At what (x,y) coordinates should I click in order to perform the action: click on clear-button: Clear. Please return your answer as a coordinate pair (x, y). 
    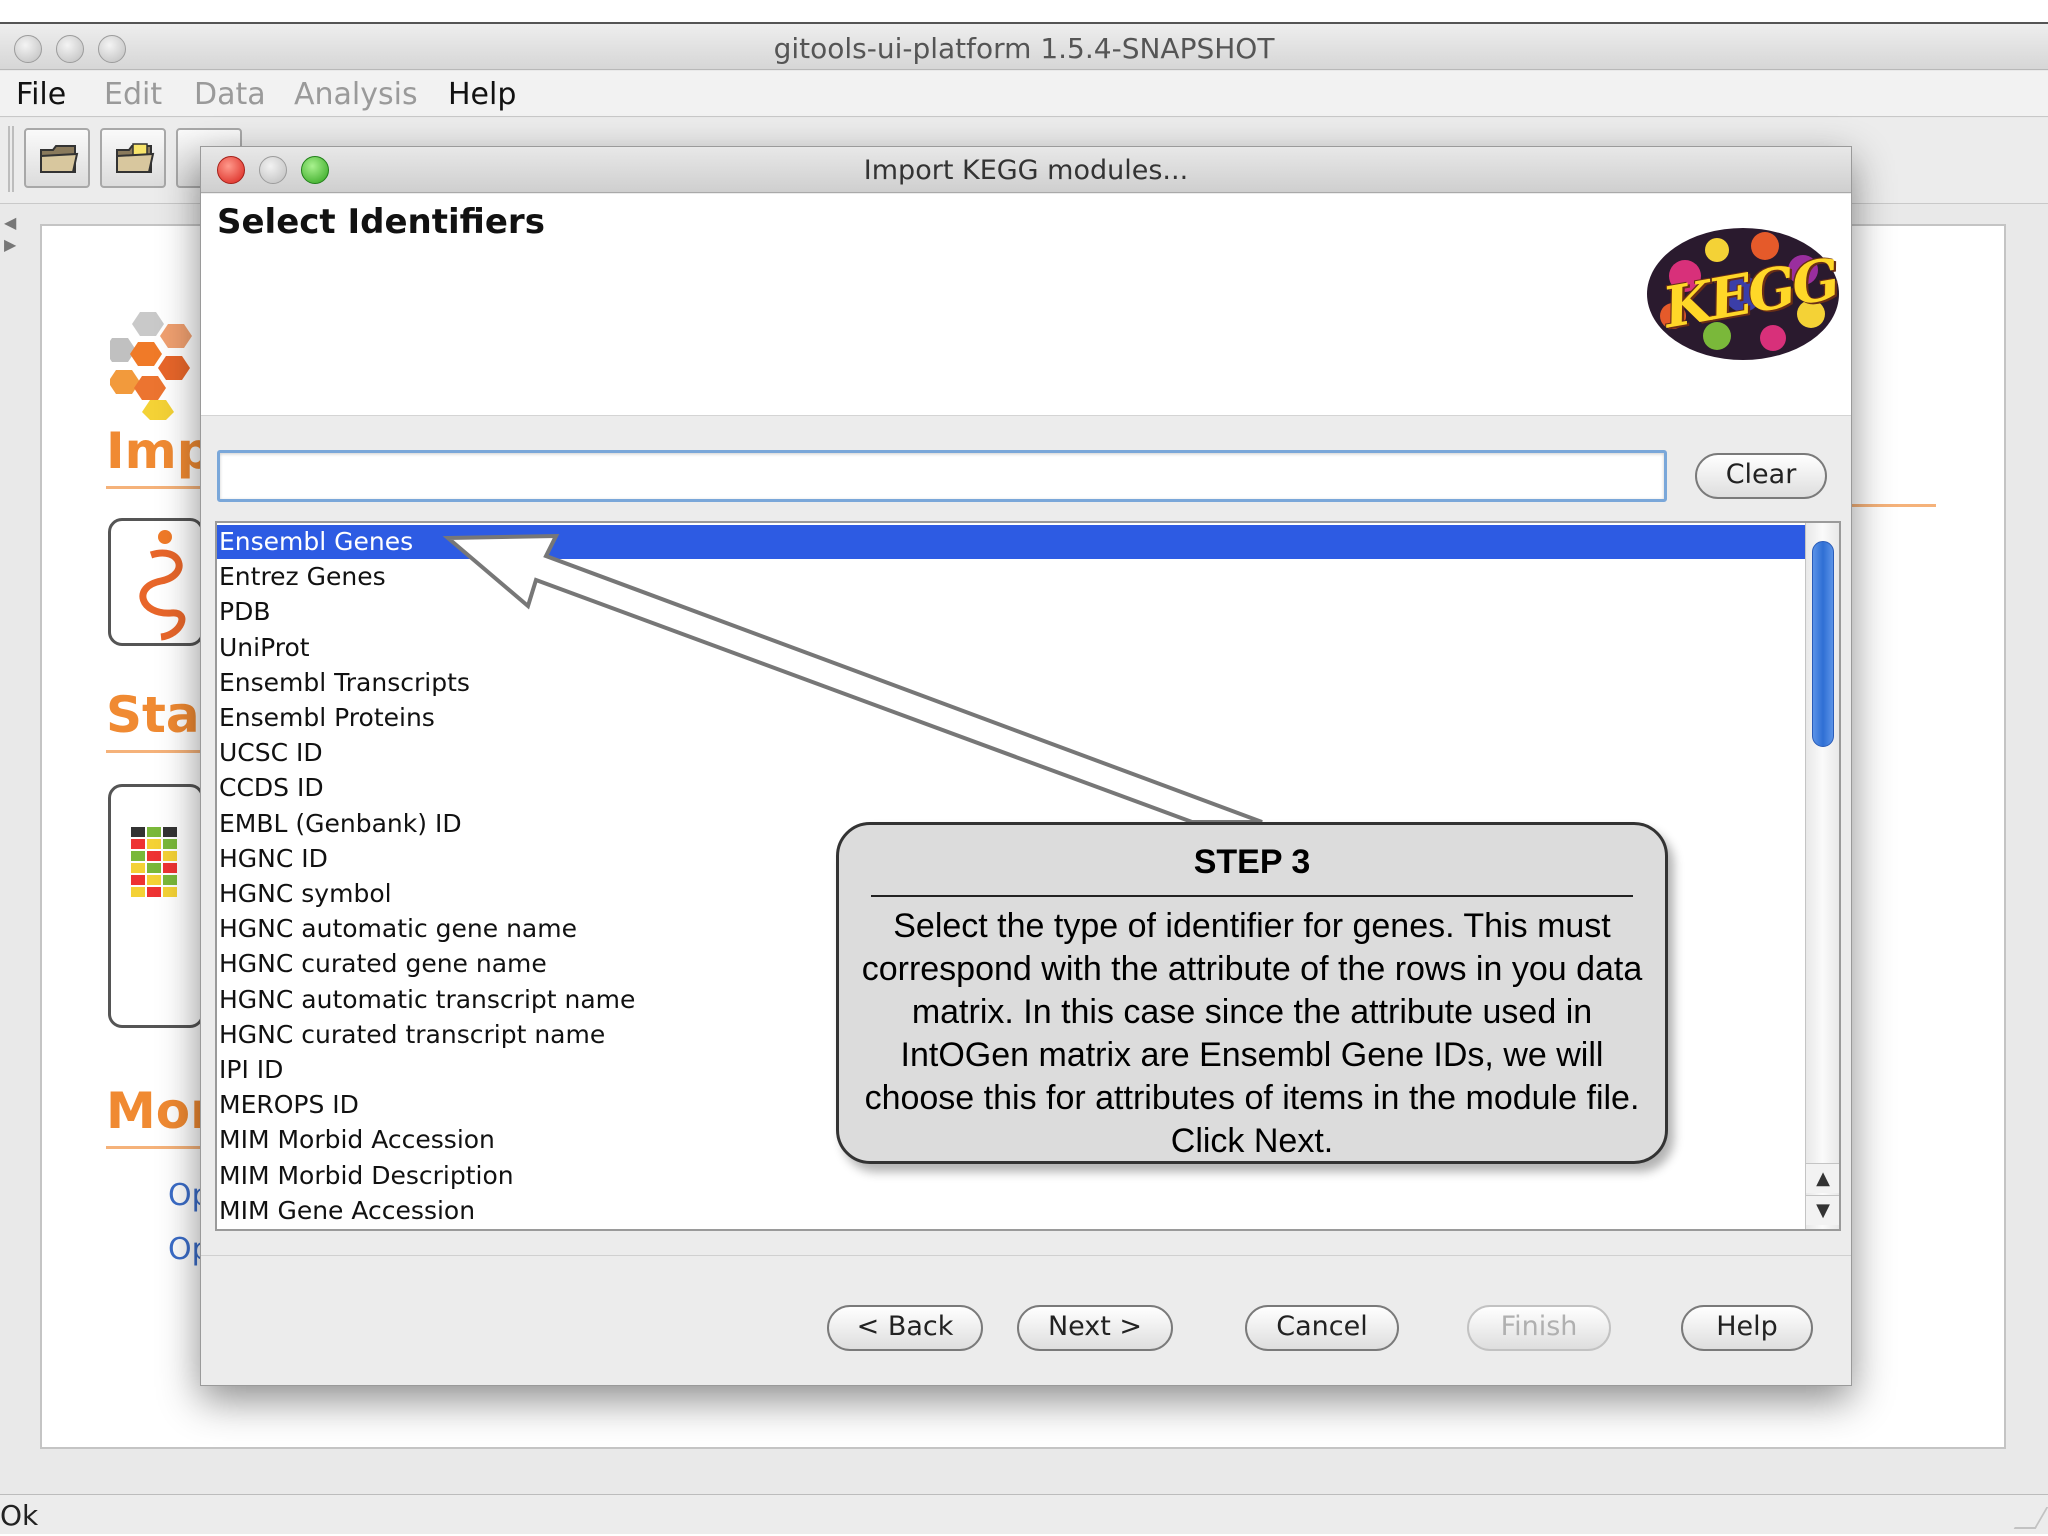
    Looking at the image, I should click on (1761, 476).